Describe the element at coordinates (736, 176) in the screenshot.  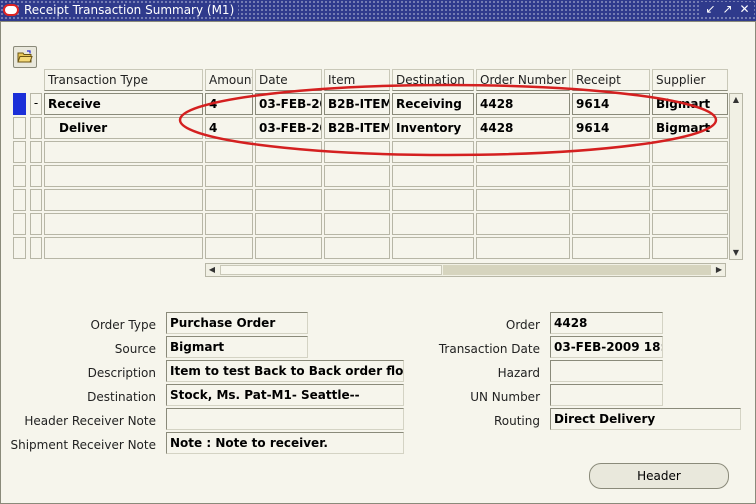
I see `vertical-scrollbar: ▲ ▼` at that location.